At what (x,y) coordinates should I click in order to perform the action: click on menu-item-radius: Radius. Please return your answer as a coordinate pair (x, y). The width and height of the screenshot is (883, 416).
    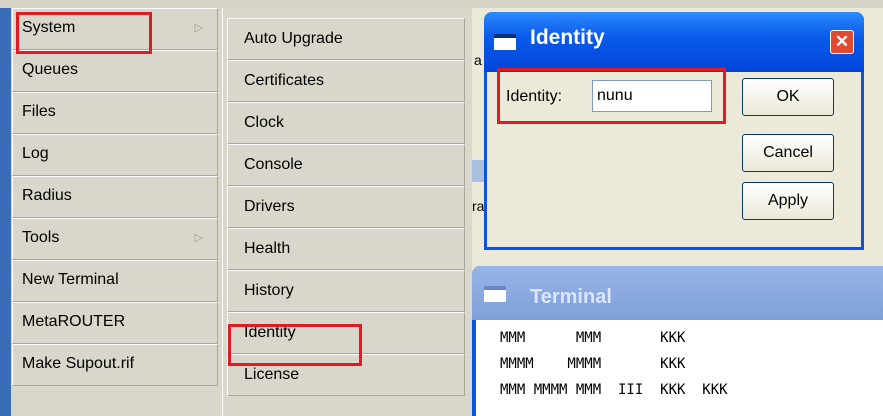
    Looking at the image, I should click on (115, 197).